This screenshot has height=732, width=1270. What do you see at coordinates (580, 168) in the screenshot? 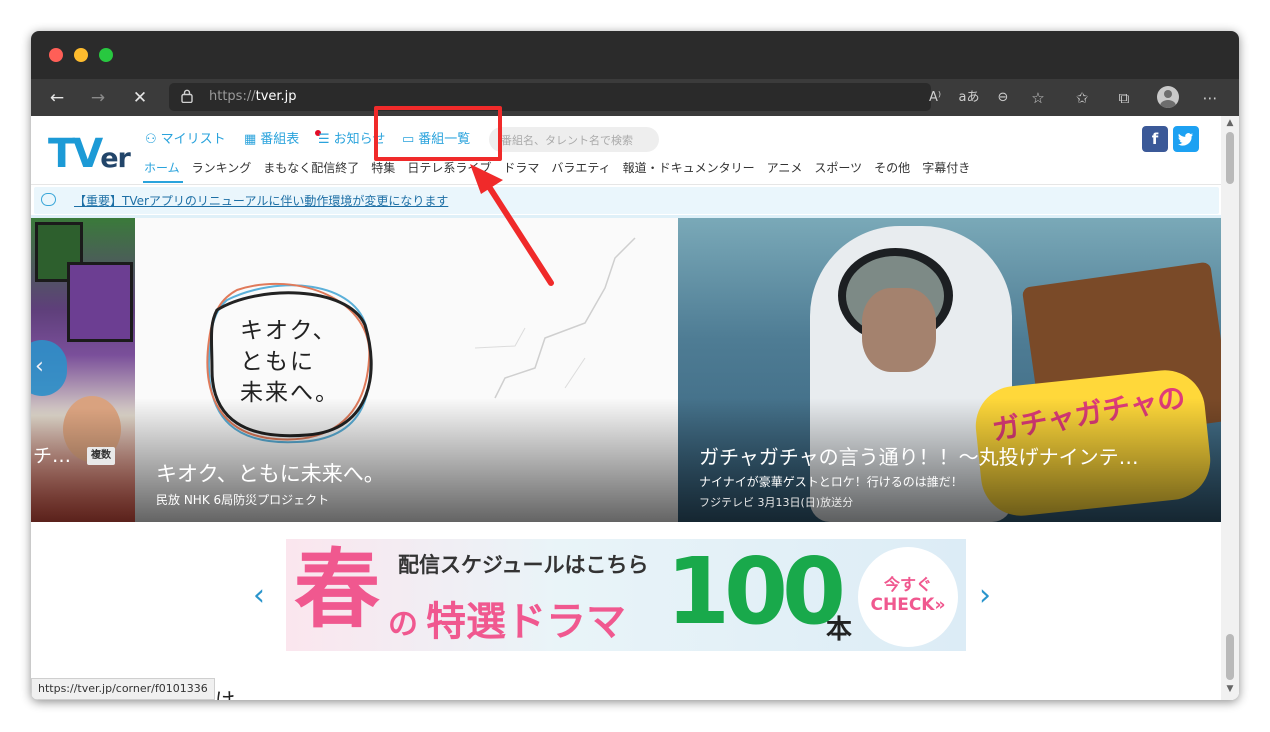
I see `tab-variety: バラエティ` at bounding box center [580, 168].